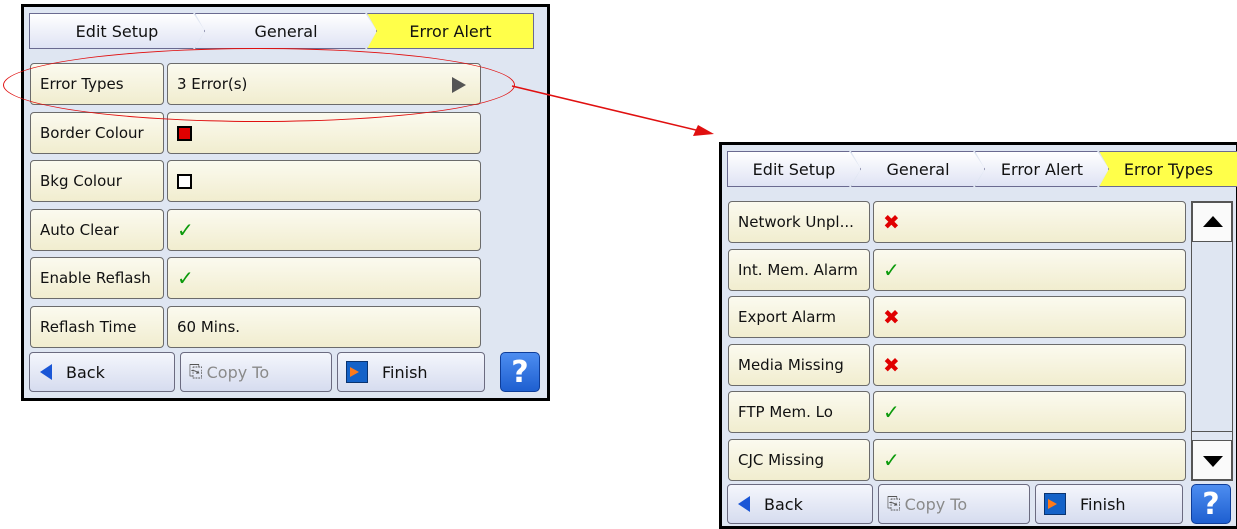 Image resolution: width=1237 pixels, height=529 pixels. Describe the element at coordinates (1103, 504) in the screenshot. I see `finish-label: Finish` at that location.